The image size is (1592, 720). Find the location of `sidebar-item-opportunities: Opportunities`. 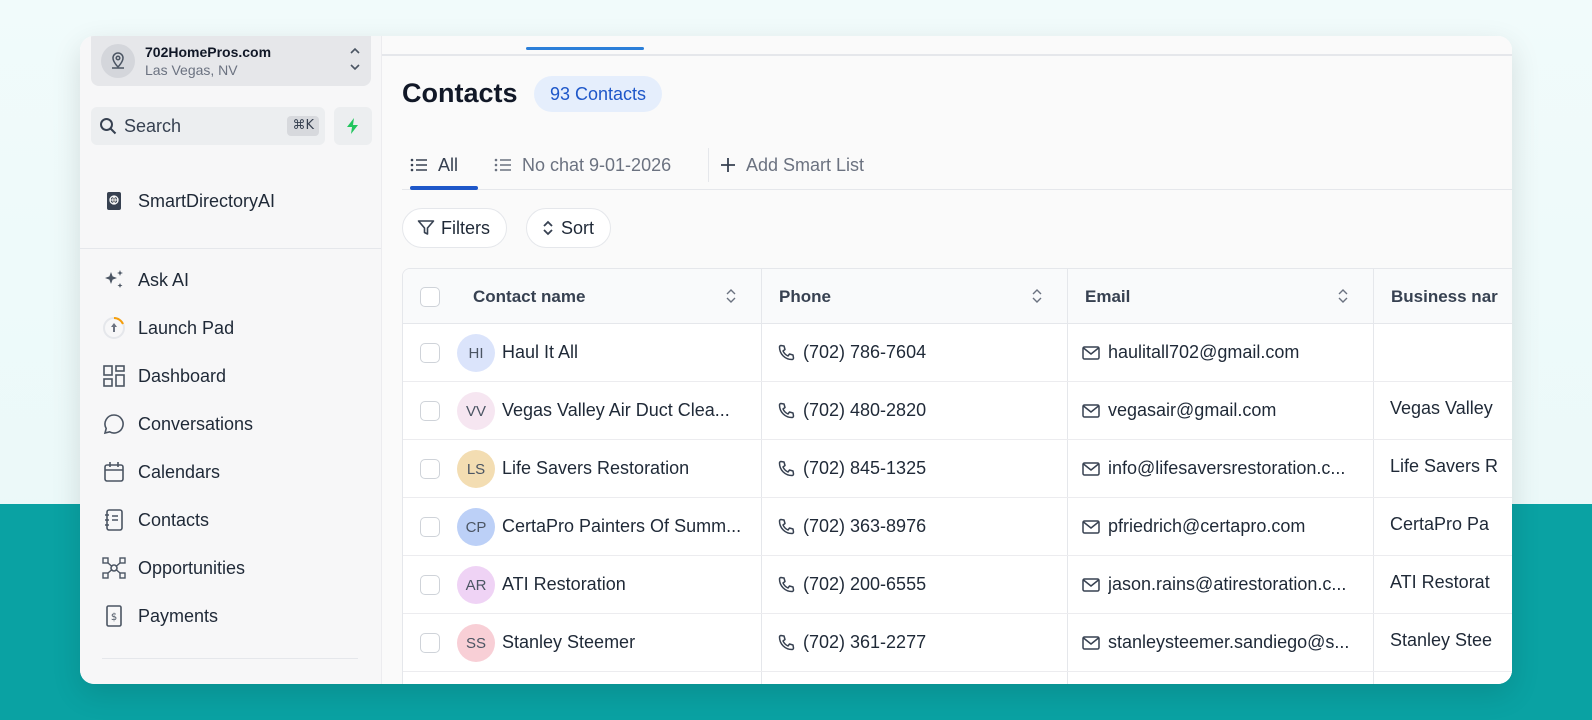

sidebar-item-opportunities: Opportunities is located at coordinates (173, 568).